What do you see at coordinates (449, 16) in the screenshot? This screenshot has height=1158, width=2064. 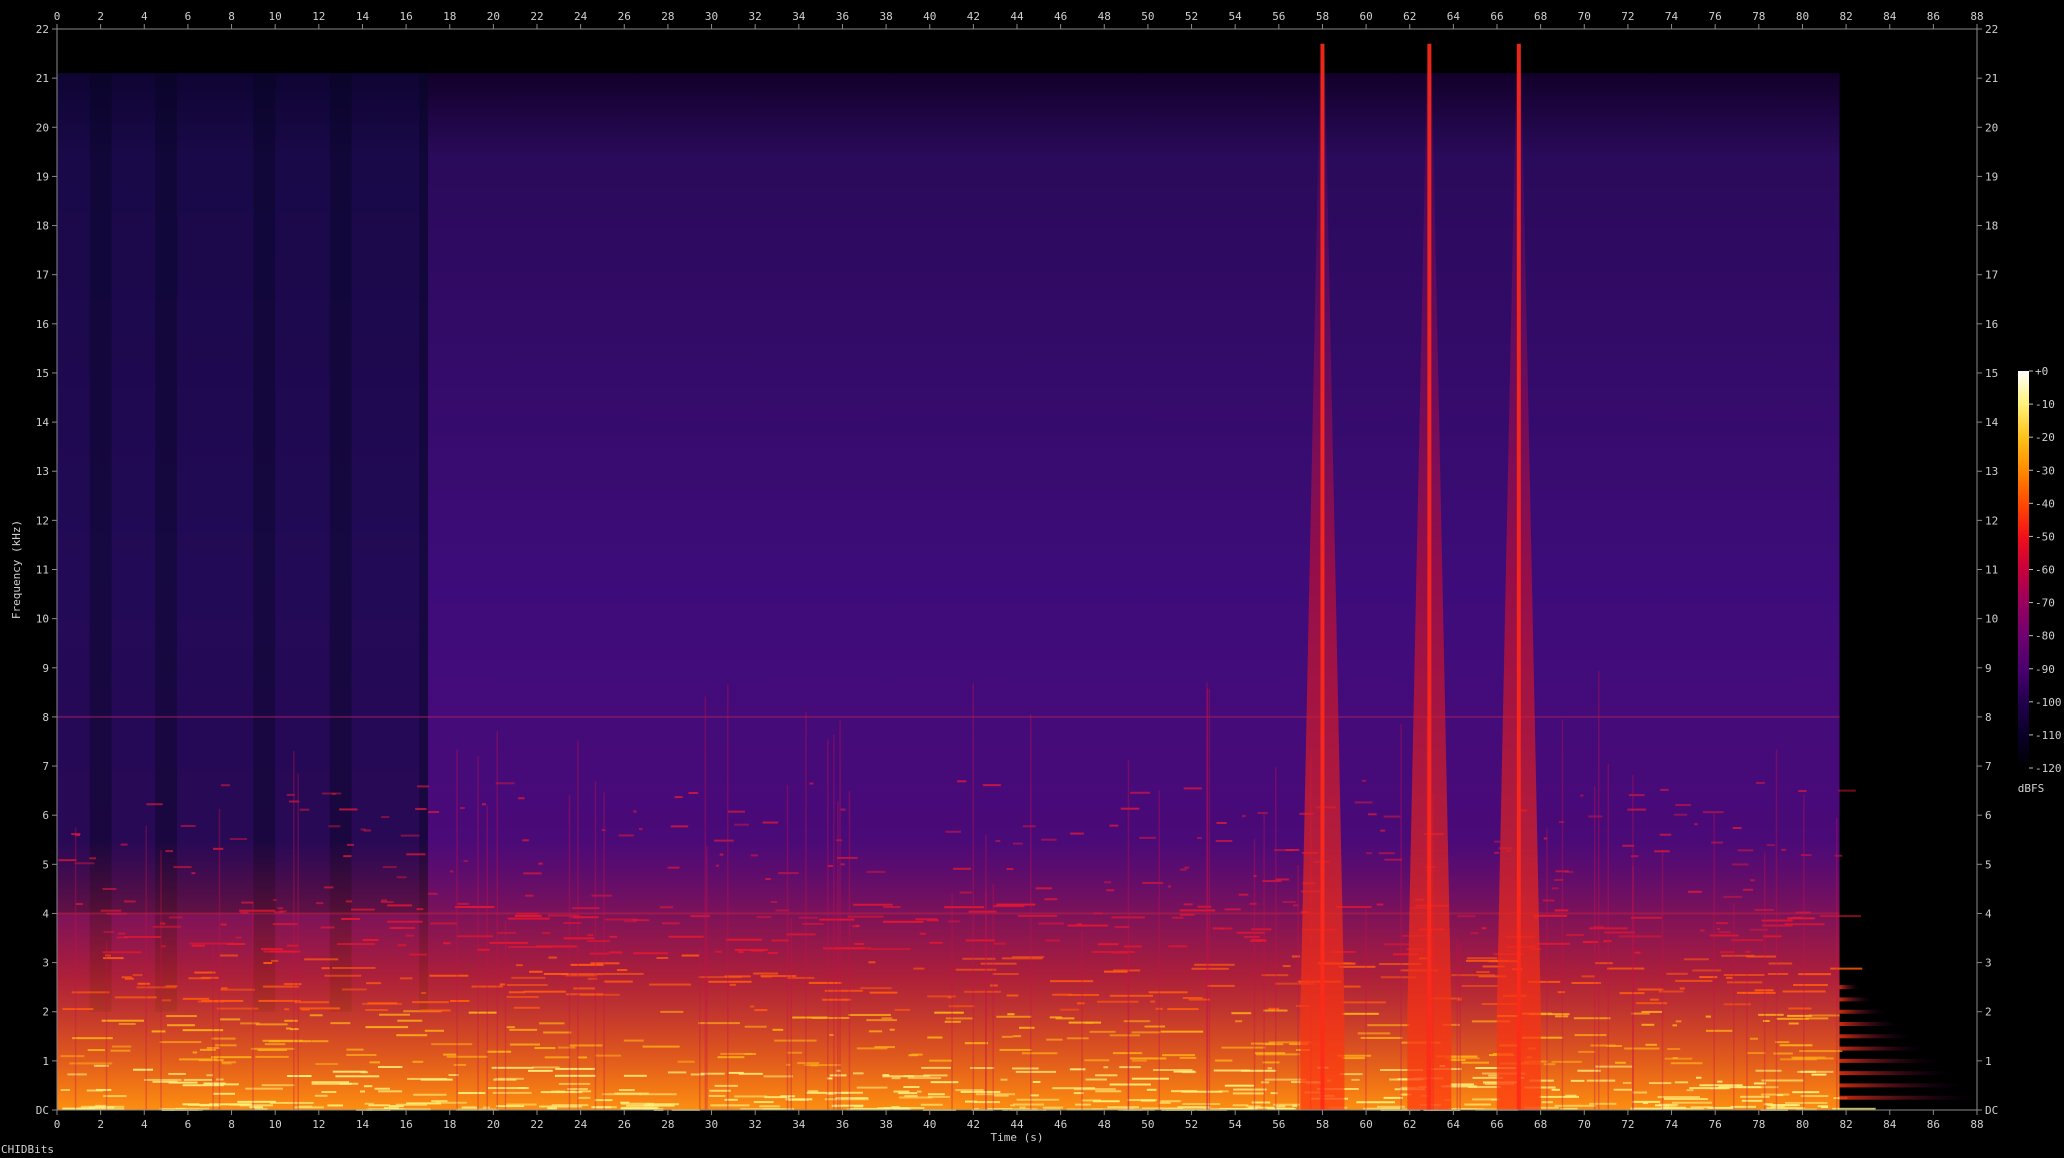 I see `x-tick-label-top: 18` at bounding box center [449, 16].